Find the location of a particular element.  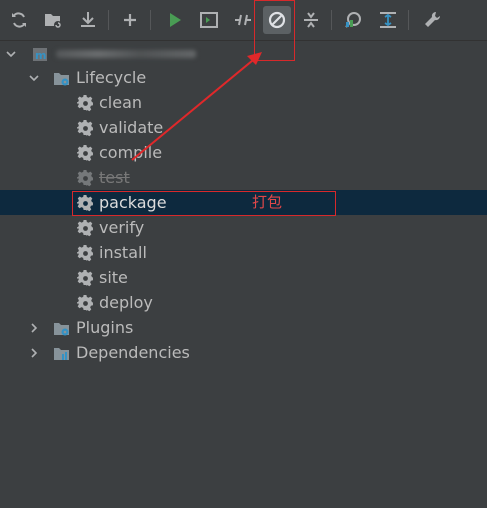

goal-label: deploy is located at coordinates (126, 302).